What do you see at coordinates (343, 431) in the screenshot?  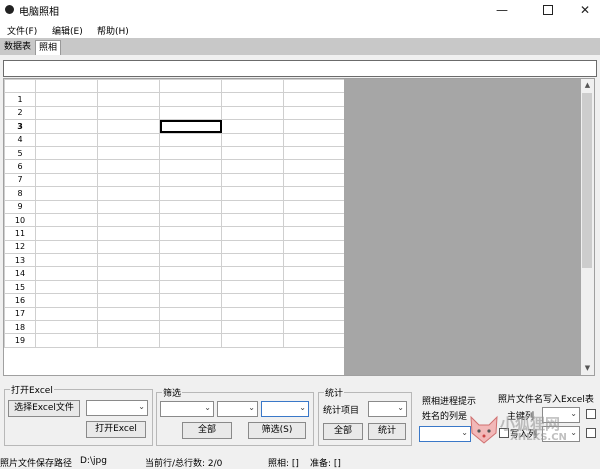 I see `stats-all-button: 全部` at bounding box center [343, 431].